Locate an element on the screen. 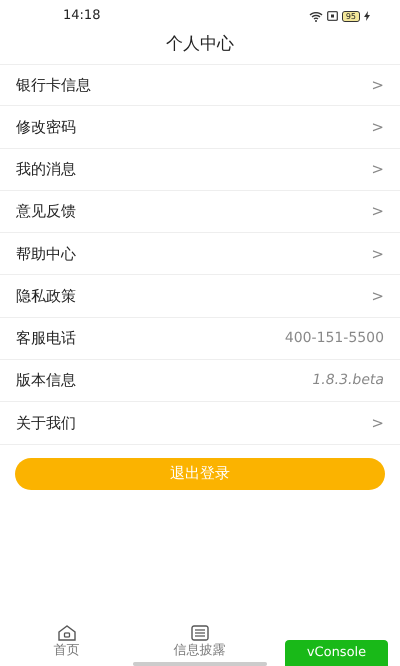 The width and height of the screenshot is (400, 666). menu-item: 意见反馈 > is located at coordinates (200, 212).